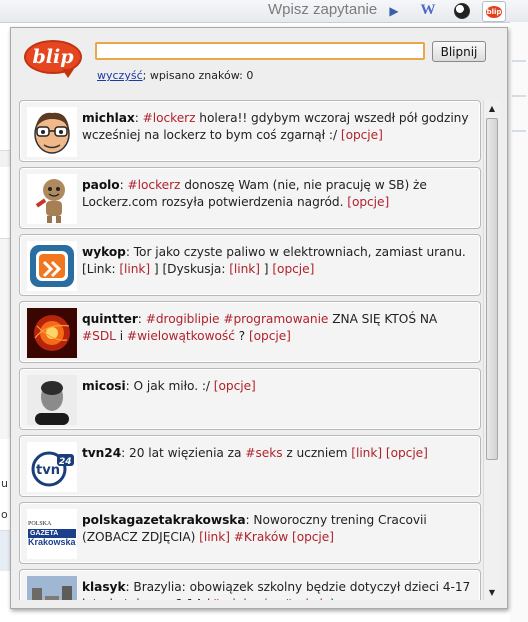  I want to click on post-username: wykop, so click(104, 252).